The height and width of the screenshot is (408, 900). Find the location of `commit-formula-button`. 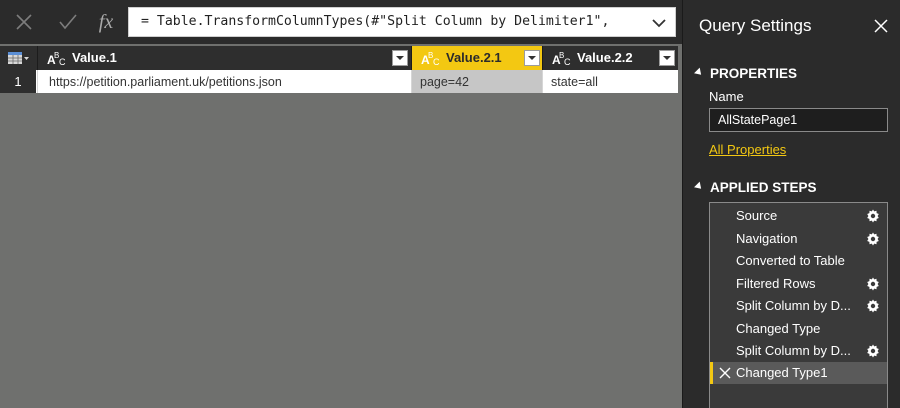

commit-formula-button is located at coordinates (68, 22).